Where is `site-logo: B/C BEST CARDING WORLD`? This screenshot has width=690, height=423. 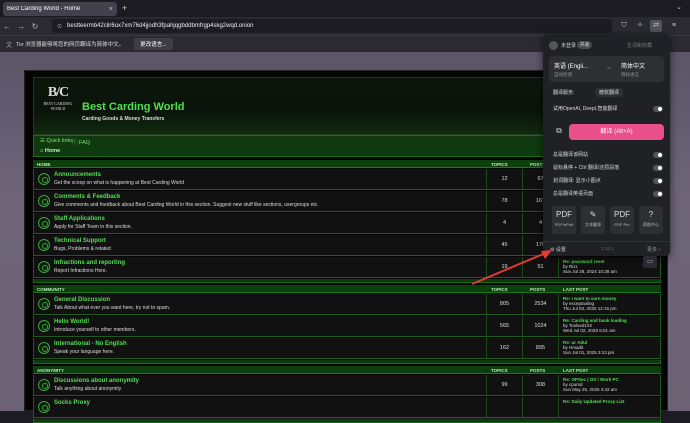 site-logo: B/C BEST CARDING WORLD is located at coordinates (58, 107).